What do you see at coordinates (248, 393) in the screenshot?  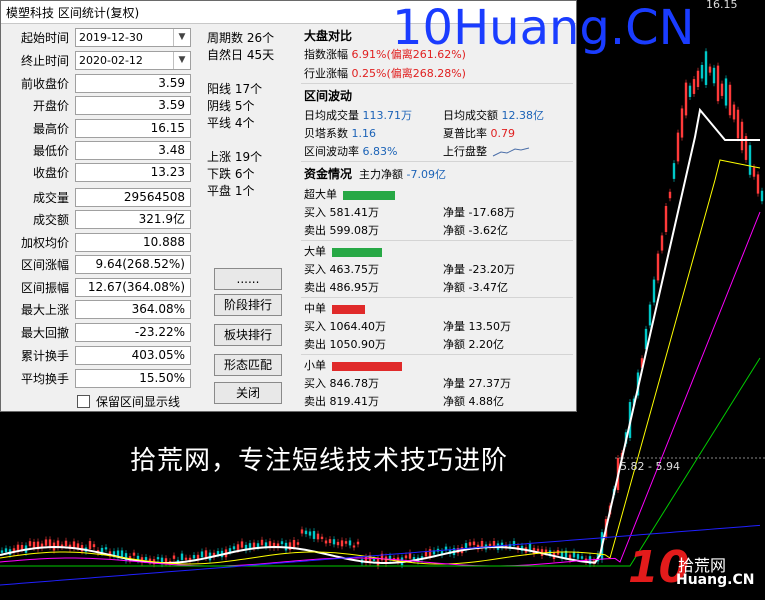 I see `close-button: 关闭` at bounding box center [248, 393].